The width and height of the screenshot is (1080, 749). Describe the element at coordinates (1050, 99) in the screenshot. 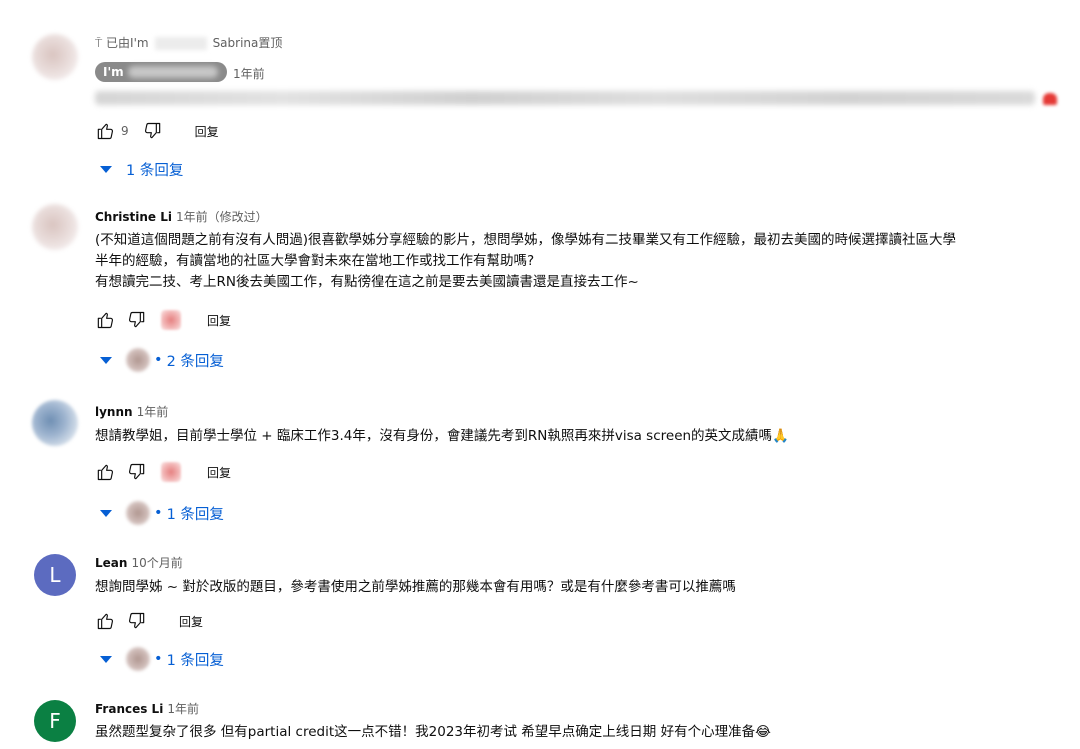

I see `heart-icon` at that location.